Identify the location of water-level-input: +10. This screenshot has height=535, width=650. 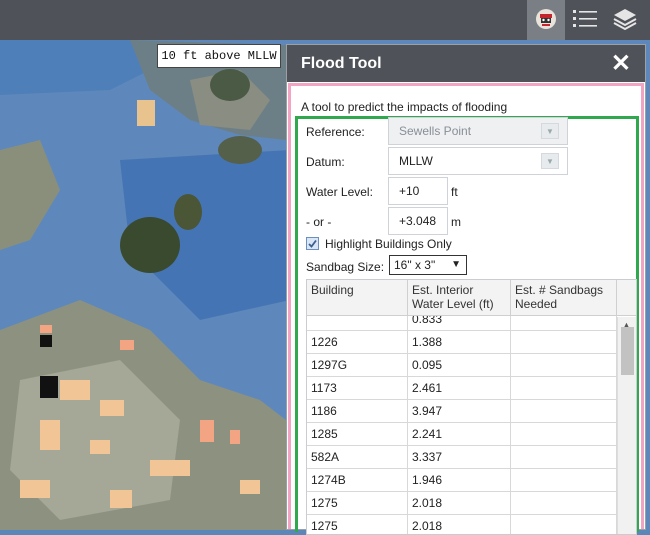
(418, 191).